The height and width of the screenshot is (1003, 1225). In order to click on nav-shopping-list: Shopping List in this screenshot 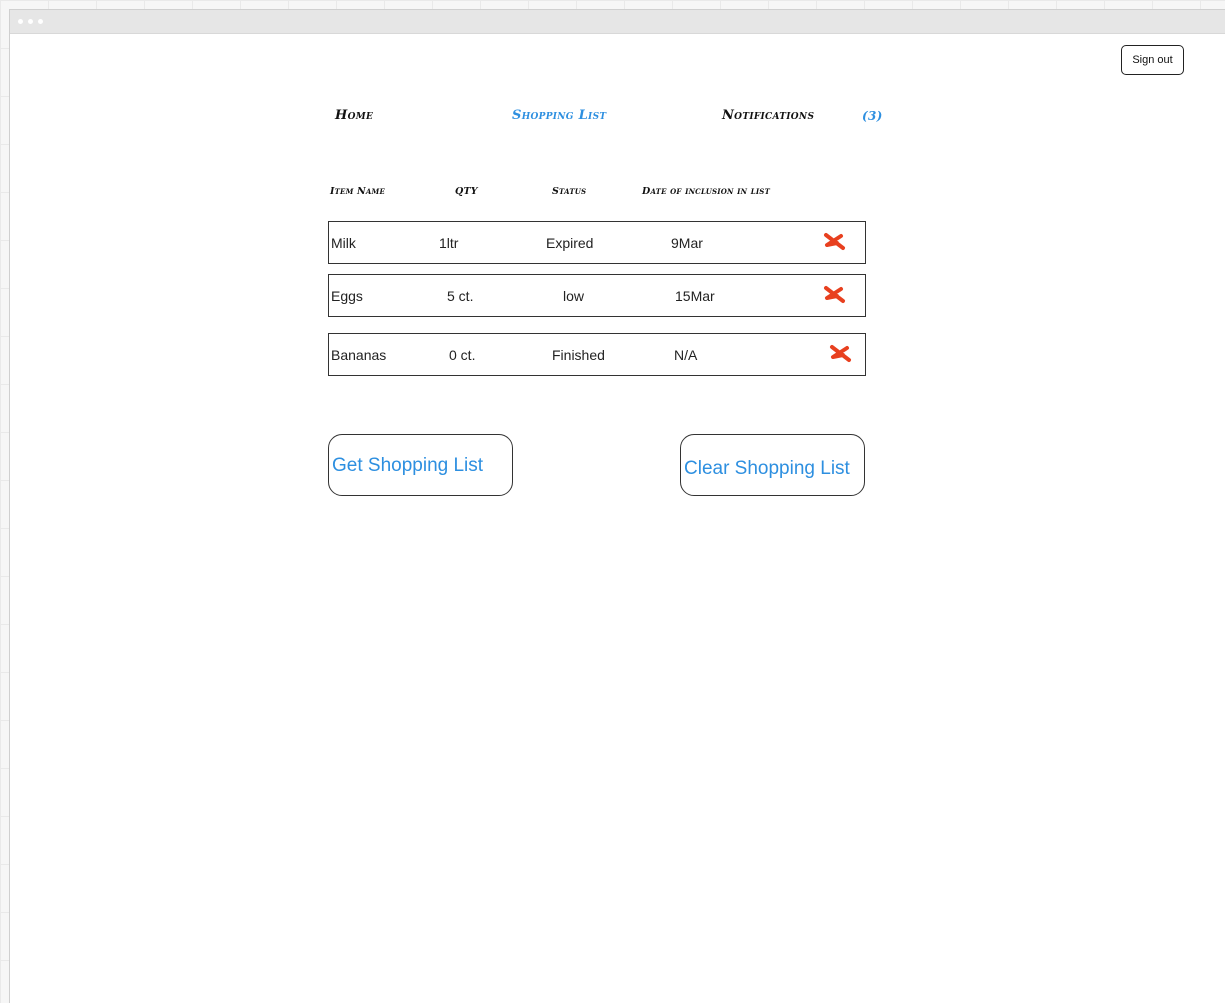, I will do `click(559, 115)`.